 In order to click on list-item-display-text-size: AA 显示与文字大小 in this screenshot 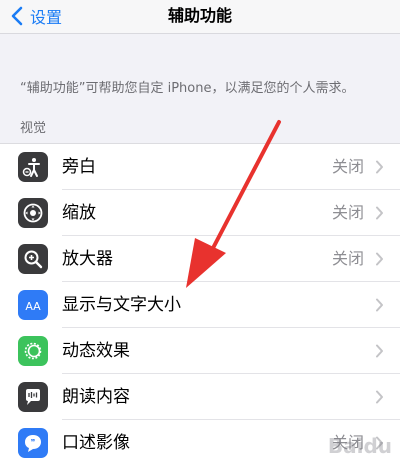, I will do `click(200, 305)`.